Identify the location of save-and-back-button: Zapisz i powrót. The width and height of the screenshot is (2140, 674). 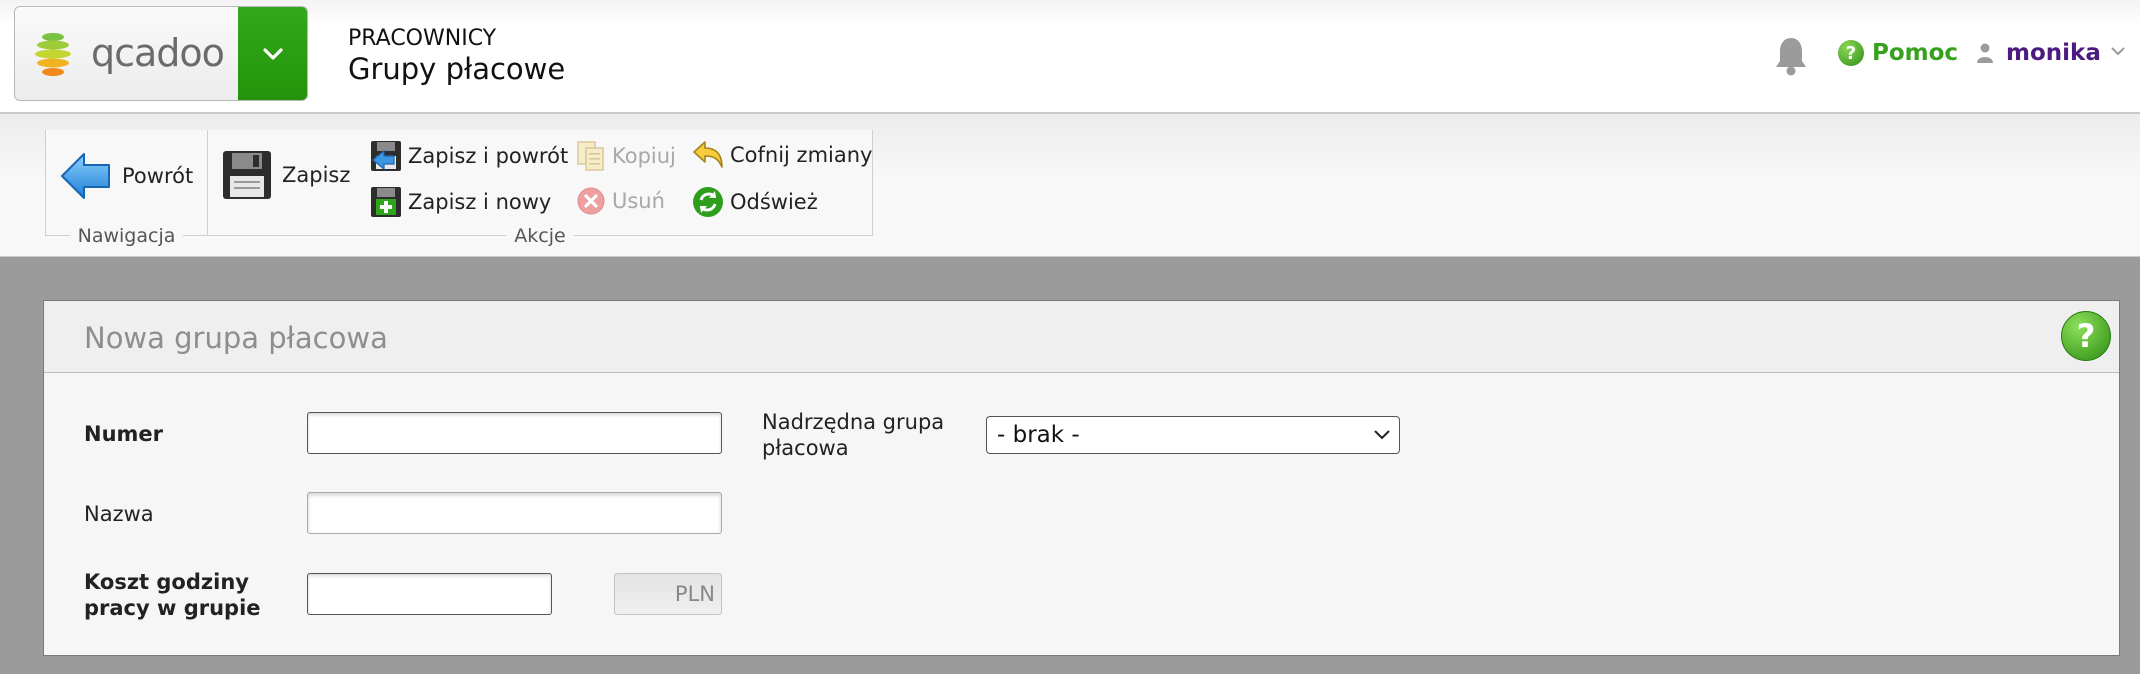
(469, 156).